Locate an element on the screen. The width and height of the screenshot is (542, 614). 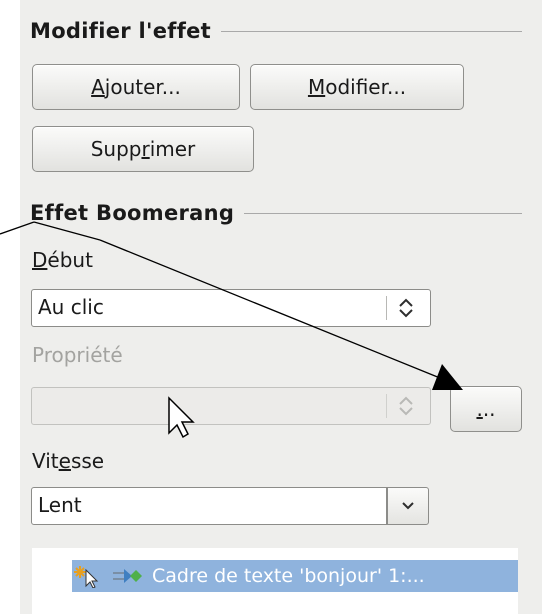
speed-combobox: Lent is located at coordinates (230, 506).